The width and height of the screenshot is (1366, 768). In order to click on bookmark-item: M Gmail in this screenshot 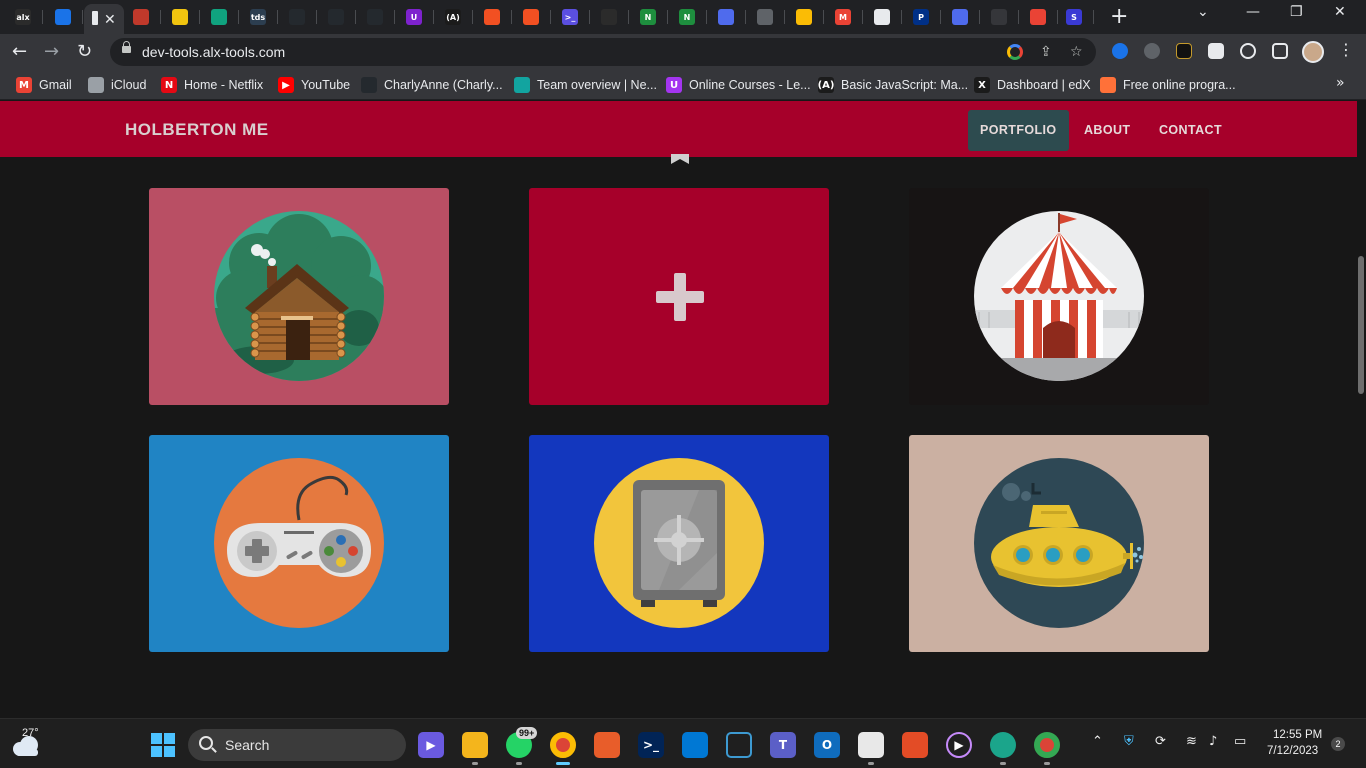, I will do `click(44, 85)`.